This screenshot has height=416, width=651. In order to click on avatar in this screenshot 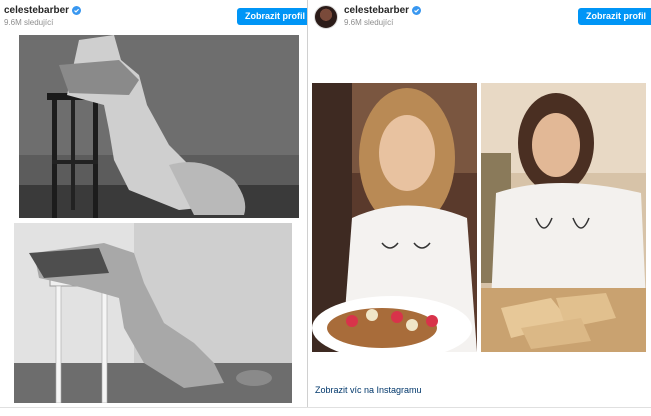, I will do `click(326, 17)`.